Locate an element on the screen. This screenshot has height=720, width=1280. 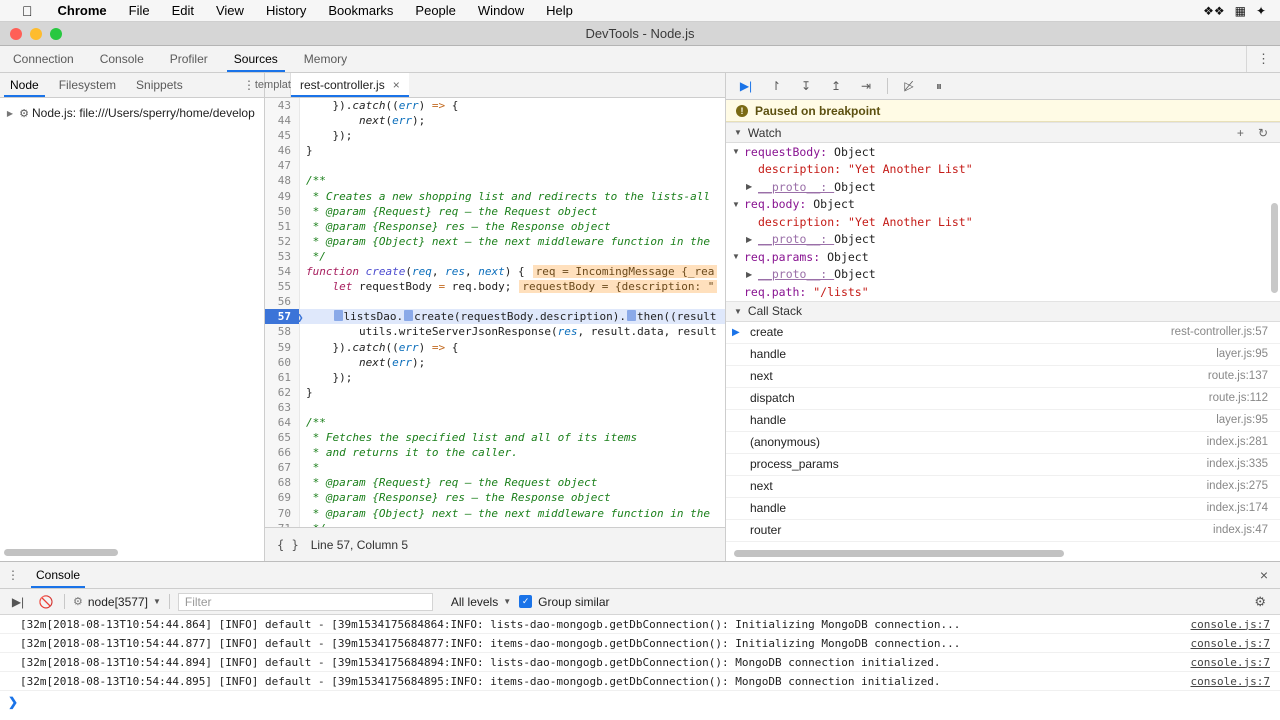
menubar-item-edit: Edit is located at coordinates (183, 10).